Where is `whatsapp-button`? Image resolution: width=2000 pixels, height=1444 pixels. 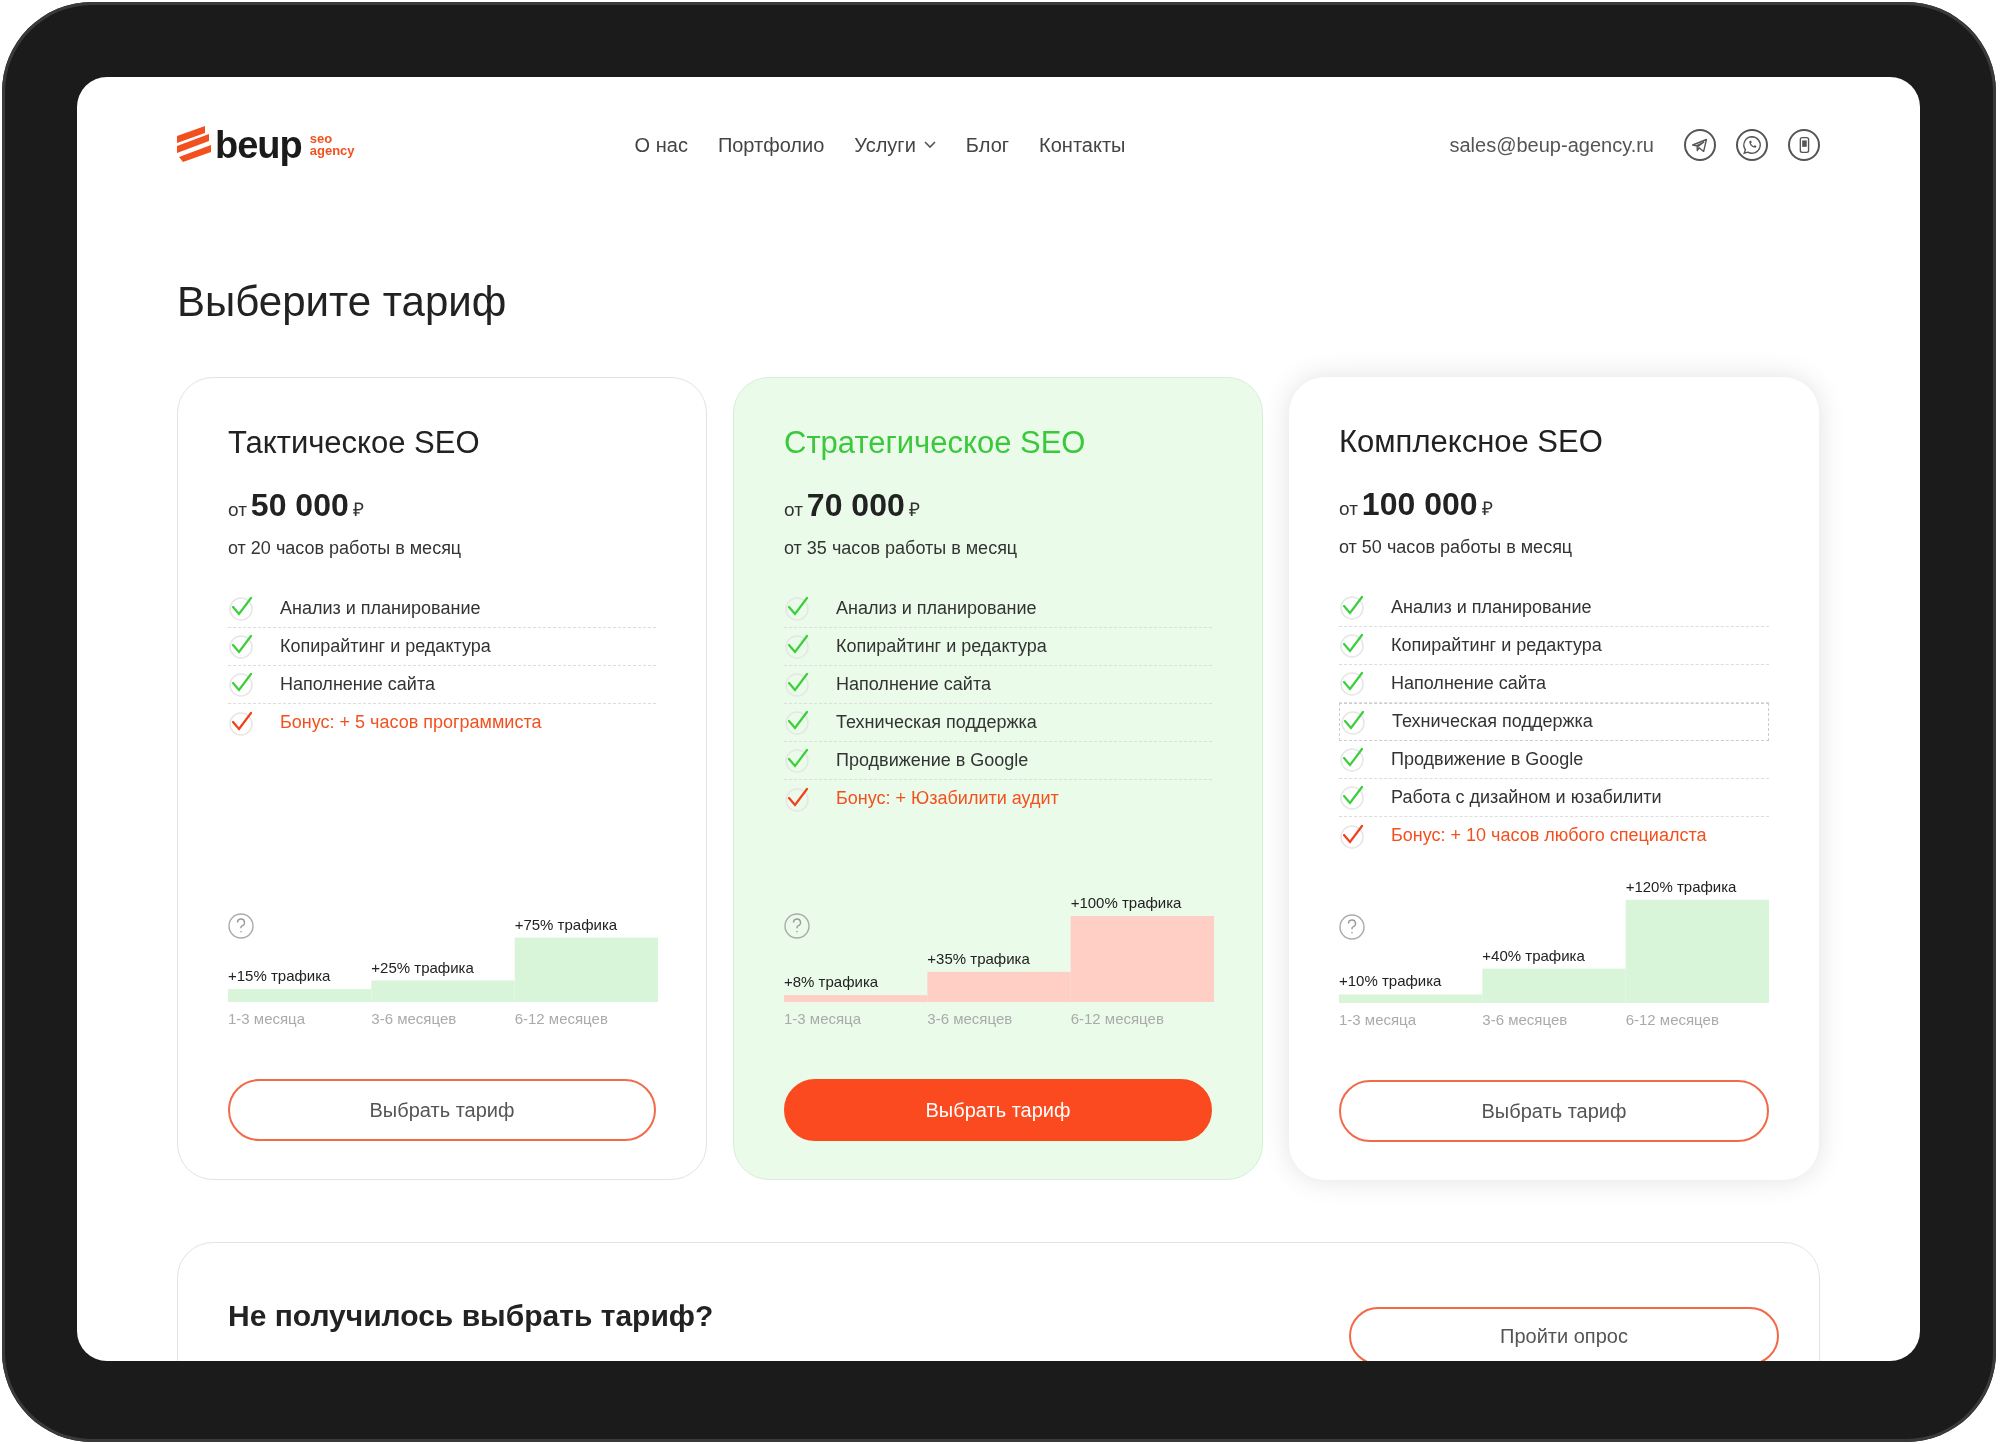 whatsapp-button is located at coordinates (1752, 145).